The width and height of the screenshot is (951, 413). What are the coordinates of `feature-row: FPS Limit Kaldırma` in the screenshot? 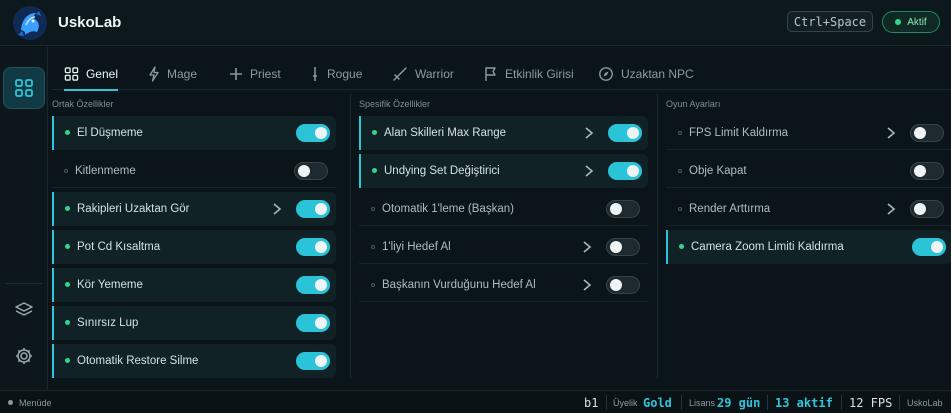 It's located at (808, 133).